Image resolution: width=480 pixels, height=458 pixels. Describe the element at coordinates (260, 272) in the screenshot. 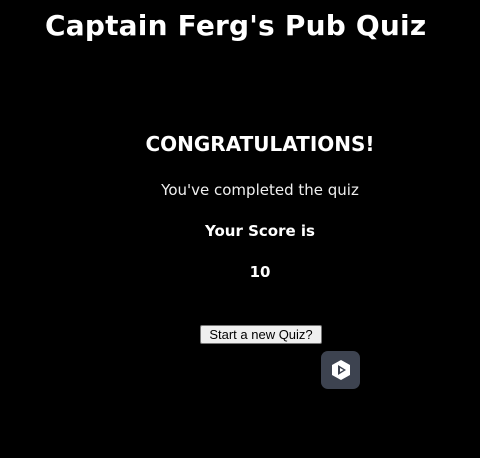

I see `score-value: 10` at that location.